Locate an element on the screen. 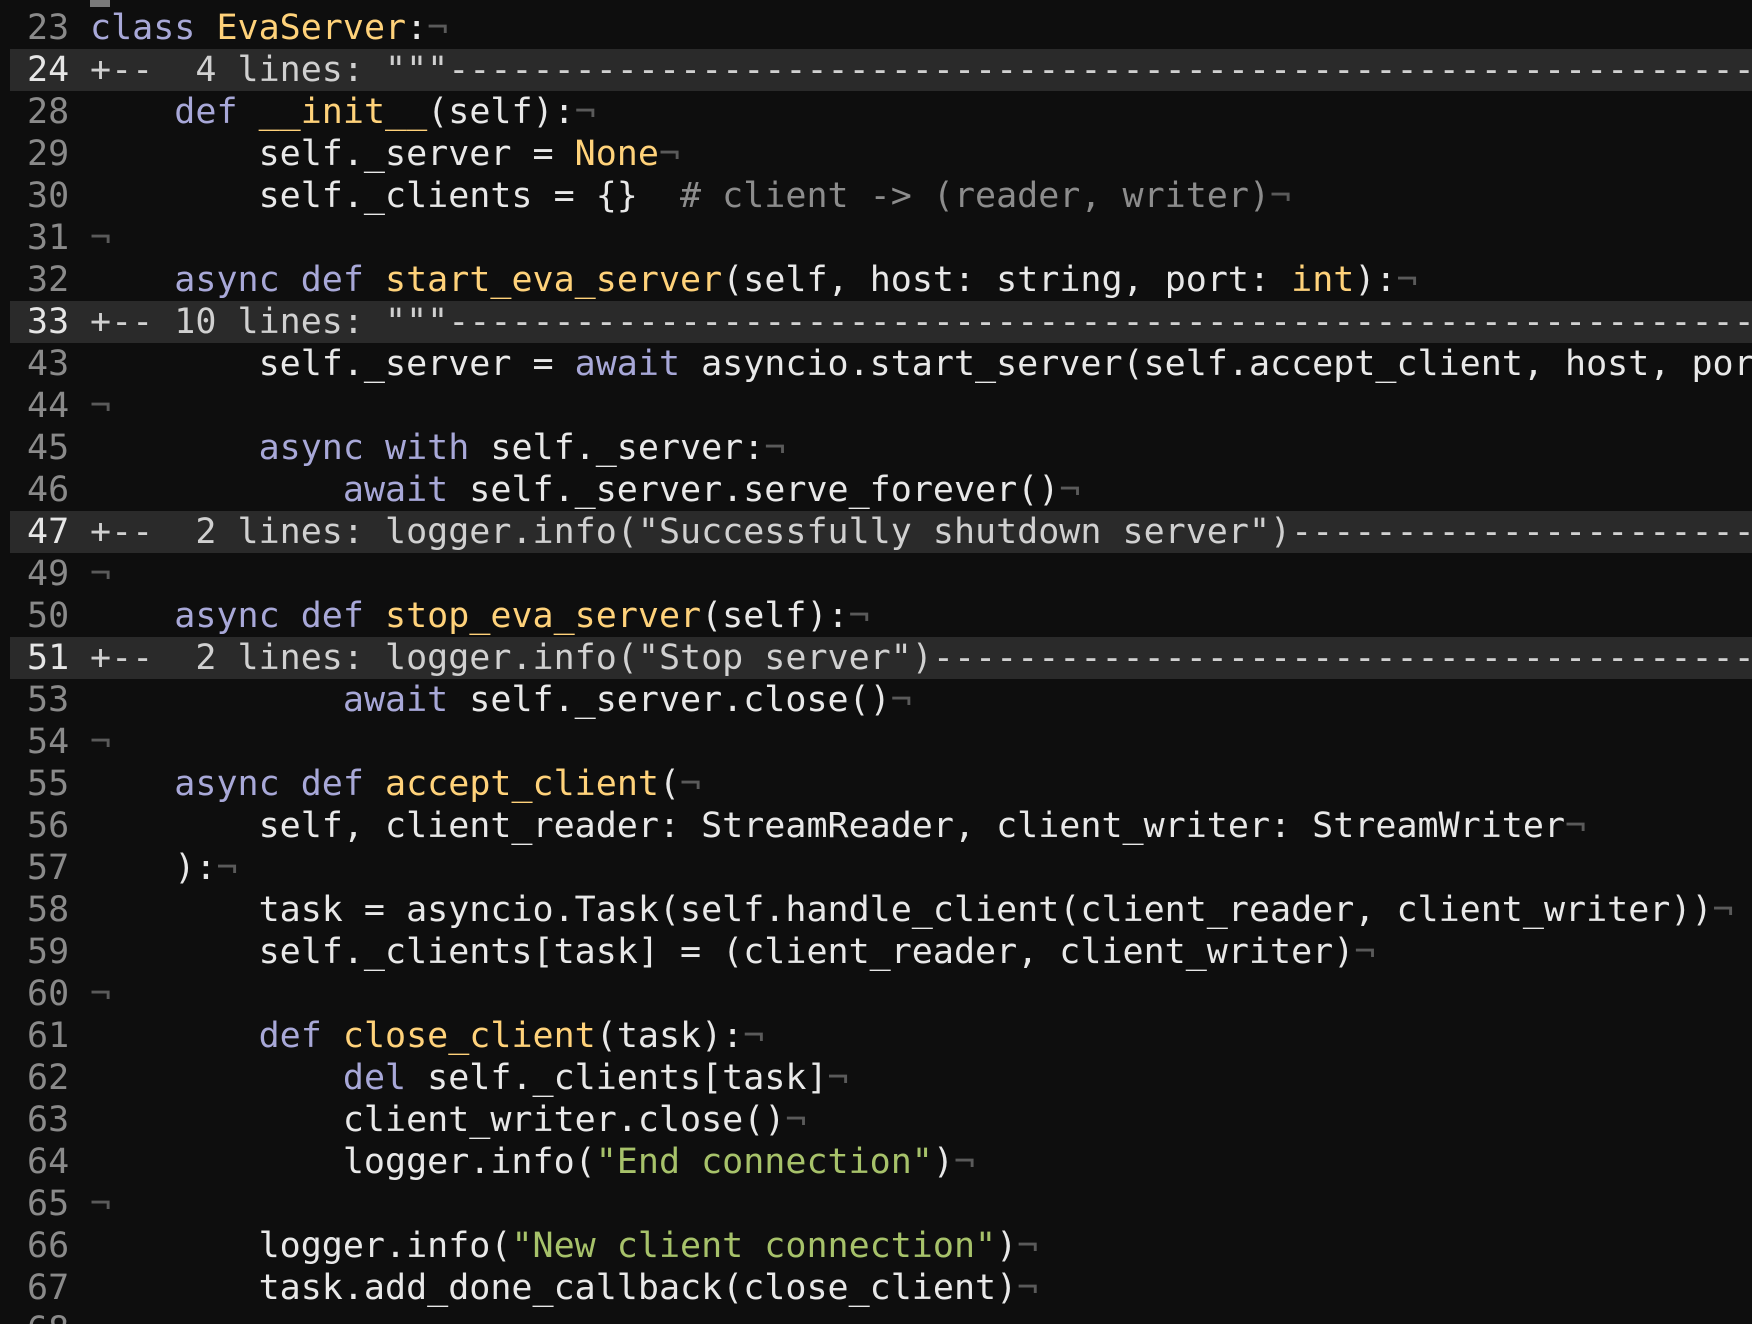 The width and height of the screenshot is (1752, 1324). code-line: 53 await self._server.close()¬ is located at coordinates (881, 700).